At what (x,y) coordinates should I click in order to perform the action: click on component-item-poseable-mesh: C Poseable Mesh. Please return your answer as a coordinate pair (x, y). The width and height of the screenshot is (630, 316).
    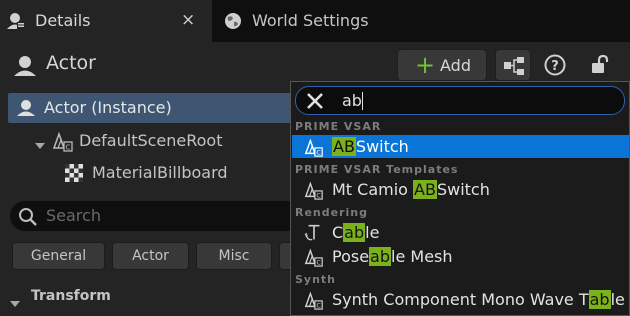
    Looking at the image, I should click on (460, 256).